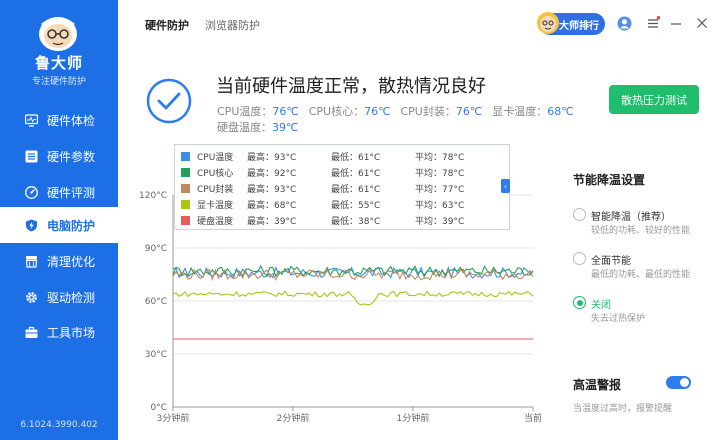 This screenshot has width=720, height=440. What do you see at coordinates (153, 196) in the screenshot?
I see `y-tick-label: 120°C` at bounding box center [153, 196].